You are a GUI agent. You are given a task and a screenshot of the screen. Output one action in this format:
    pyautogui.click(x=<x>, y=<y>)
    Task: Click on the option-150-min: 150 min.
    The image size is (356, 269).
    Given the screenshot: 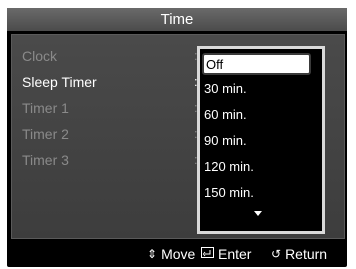 What is the action you would take?
    pyautogui.click(x=229, y=193)
    